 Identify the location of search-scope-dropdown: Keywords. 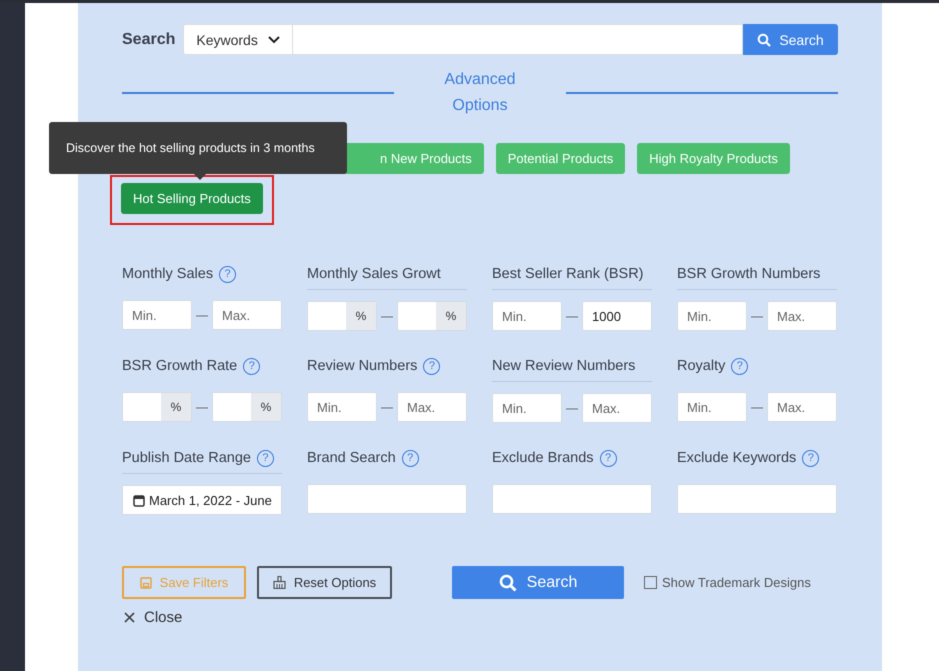
(238, 39).